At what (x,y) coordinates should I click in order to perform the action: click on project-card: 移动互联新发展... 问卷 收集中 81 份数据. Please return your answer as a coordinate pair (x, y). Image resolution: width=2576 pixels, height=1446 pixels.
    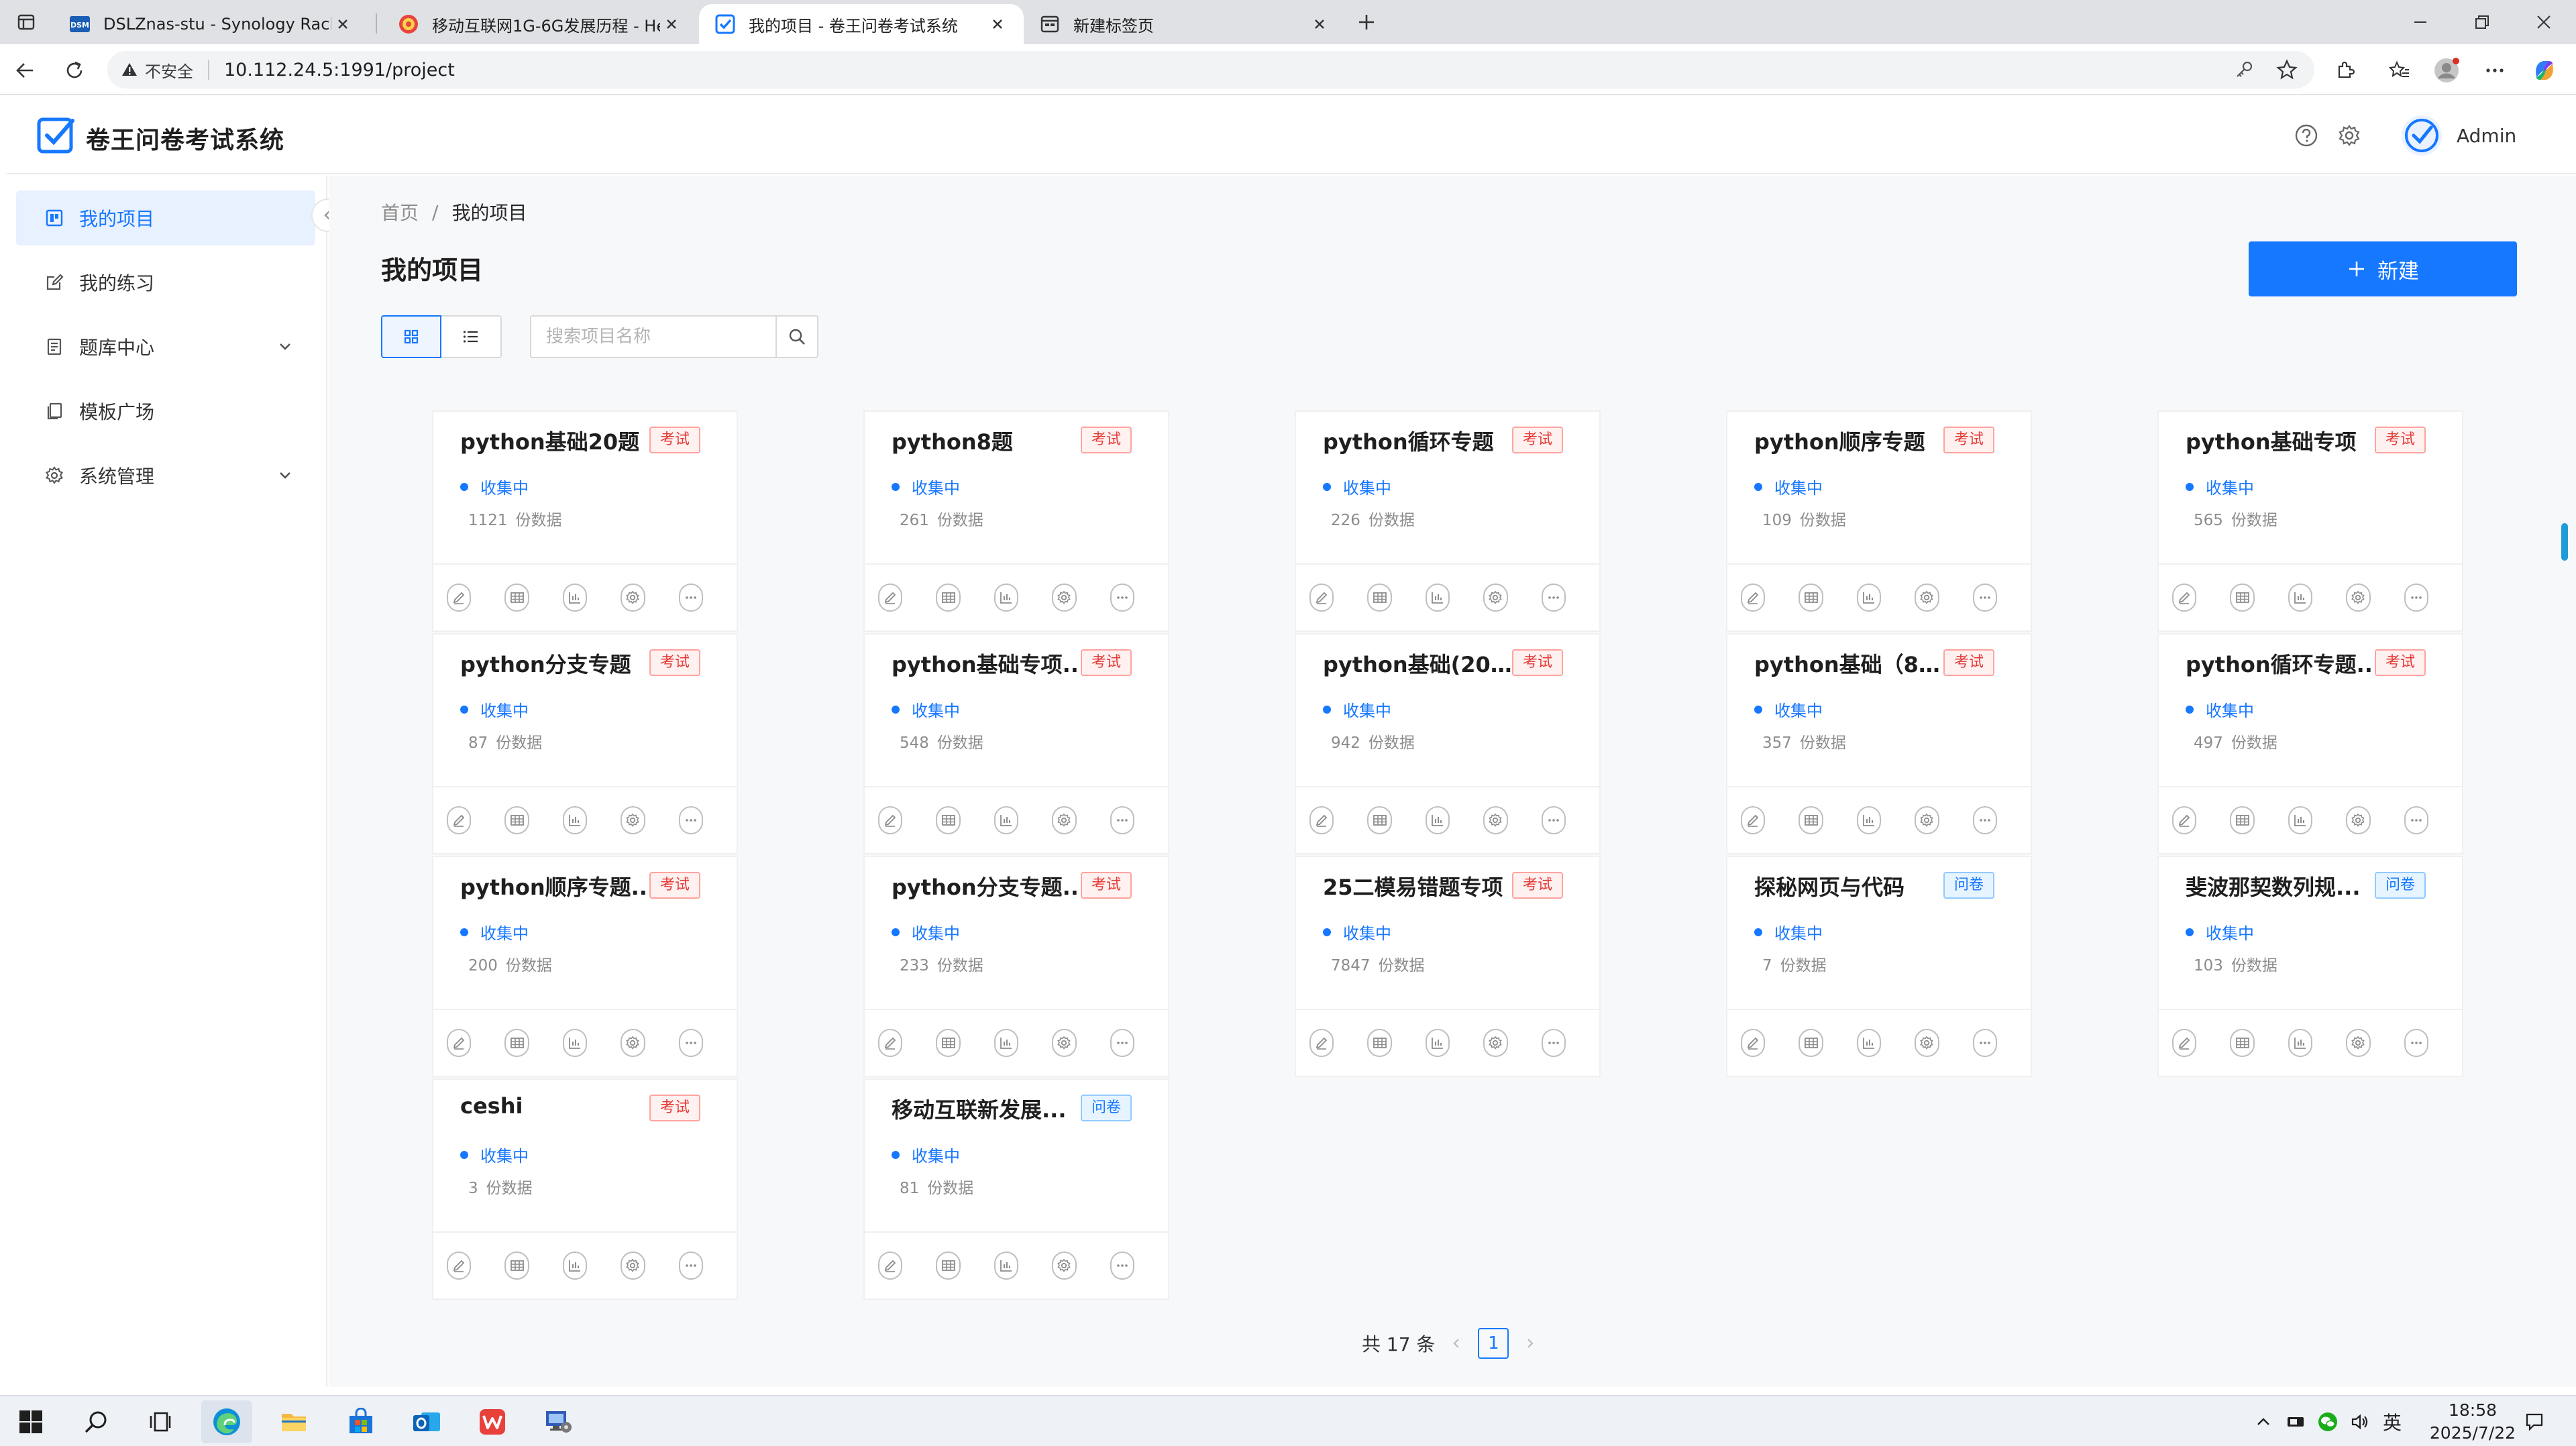
    Looking at the image, I should click on (1016, 1189).